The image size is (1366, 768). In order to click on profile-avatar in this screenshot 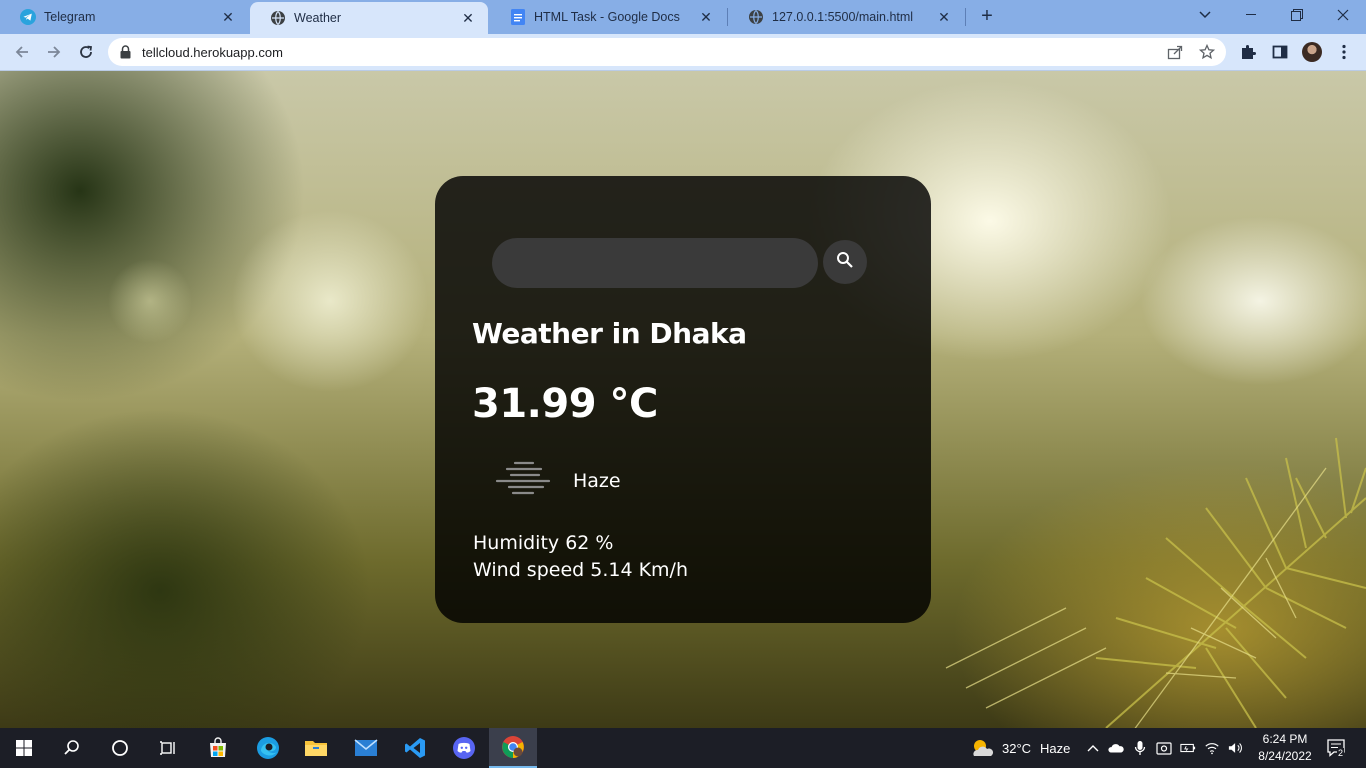, I will do `click(1312, 52)`.